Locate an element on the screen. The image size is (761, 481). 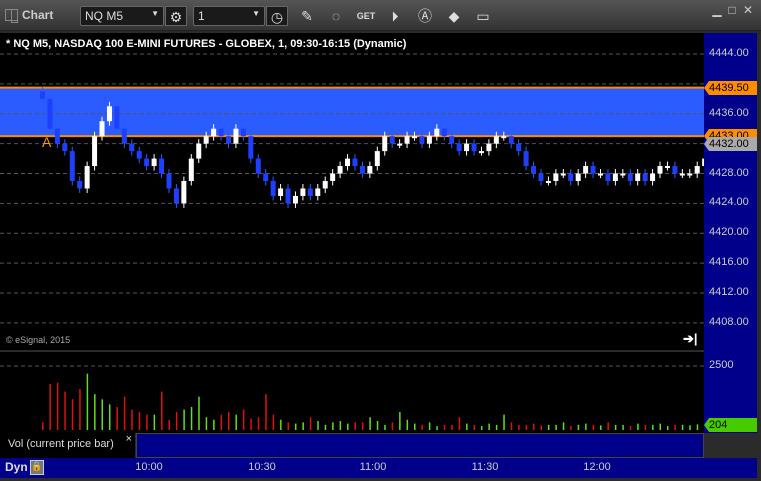
scroll-to-end-icon: ➔| is located at coordinates (690, 339).